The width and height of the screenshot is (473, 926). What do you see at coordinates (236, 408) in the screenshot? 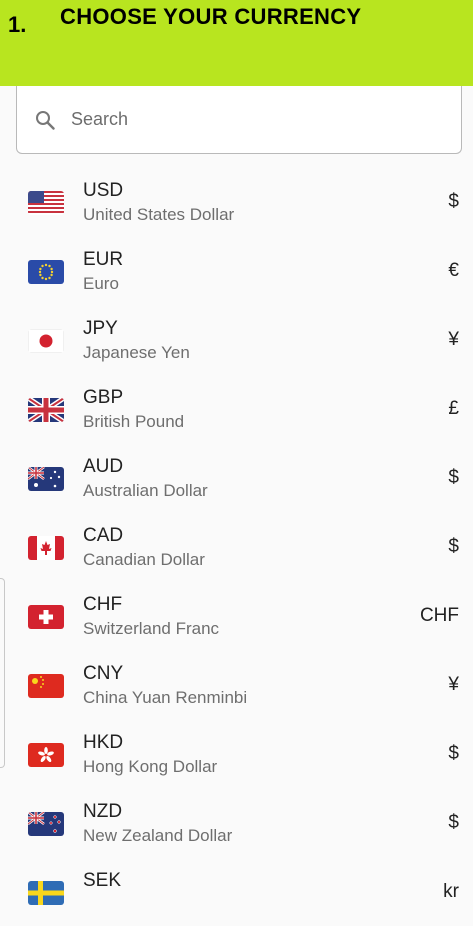
I see `currency-row-gbp: GBP British Pound £` at bounding box center [236, 408].